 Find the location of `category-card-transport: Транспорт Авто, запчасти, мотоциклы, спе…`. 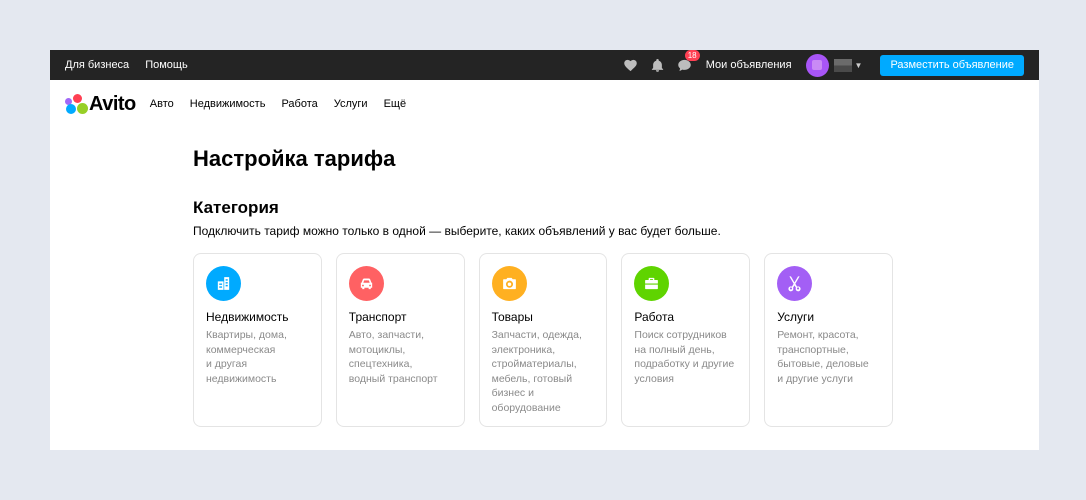

category-card-transport: Транспорт Авто, запчасти, мотоциклы, спе… is located at coordinates (400, 340).